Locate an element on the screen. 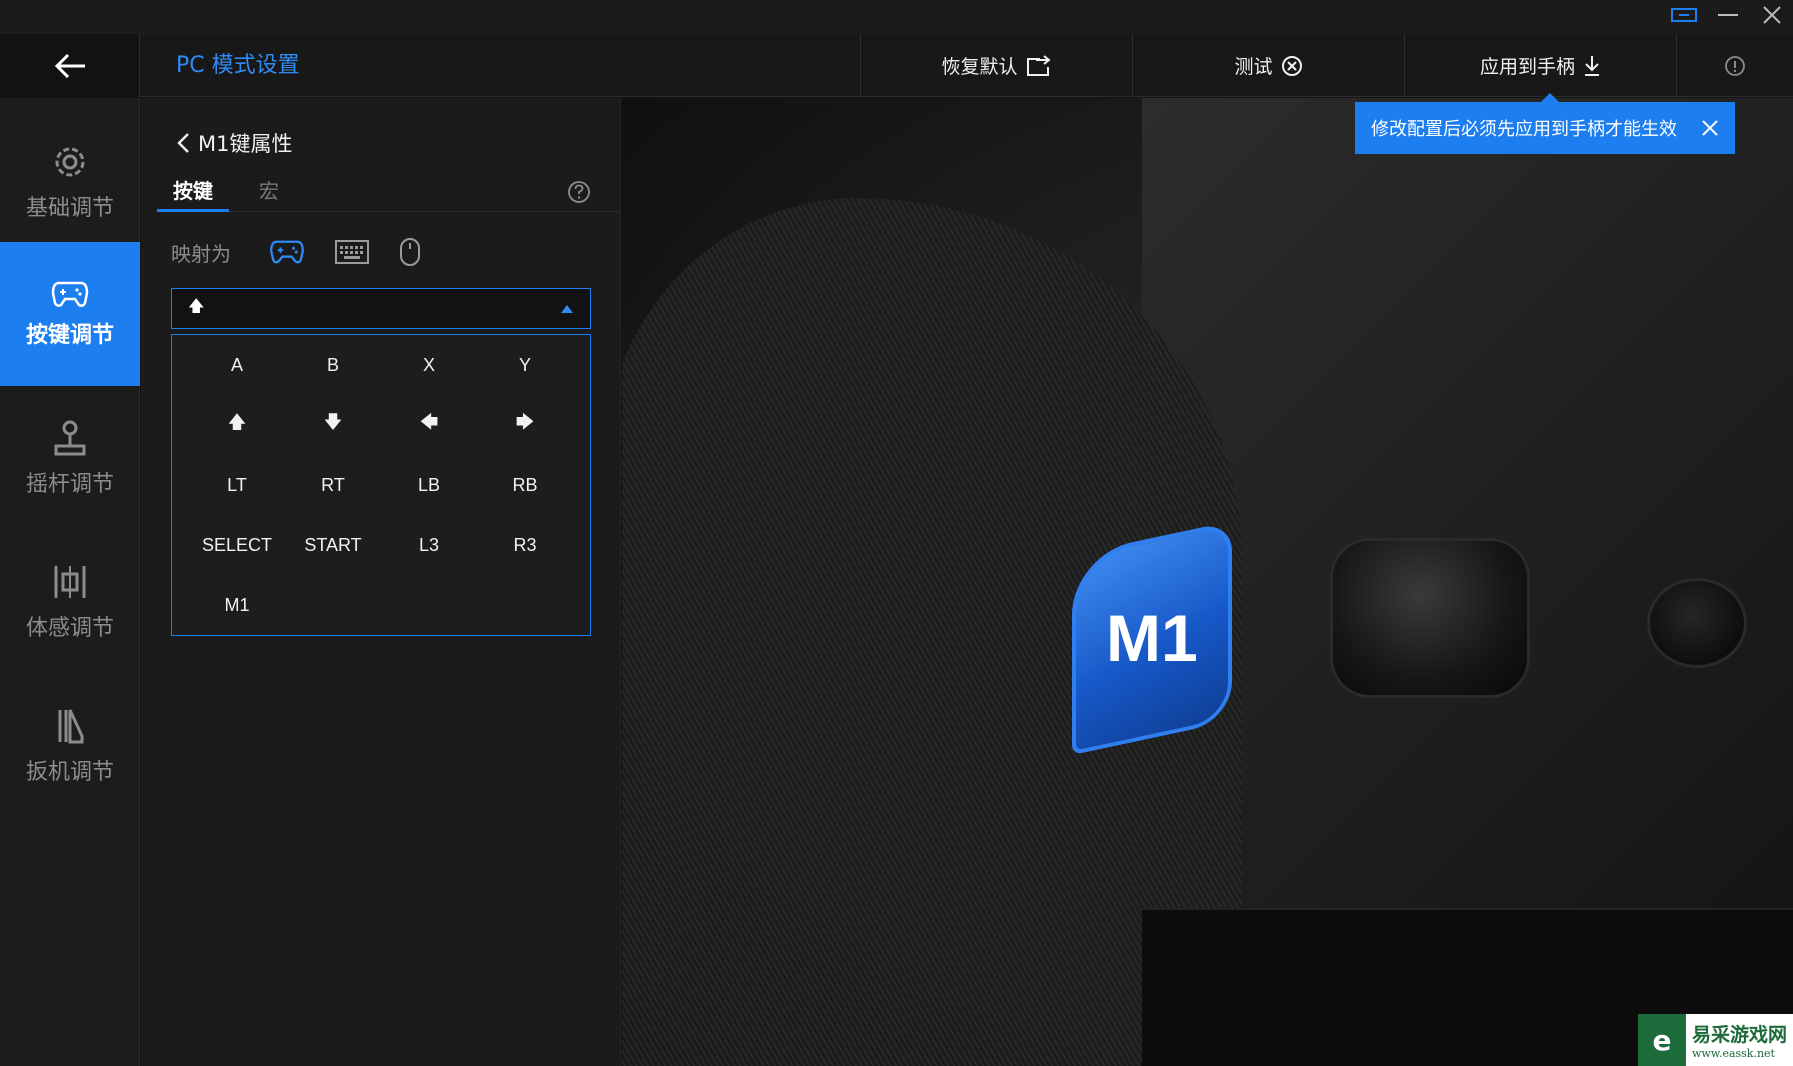 The height and width of the screenshot is (1066, 1793). test-button: 测试 is located at coordinates (1268, 65).